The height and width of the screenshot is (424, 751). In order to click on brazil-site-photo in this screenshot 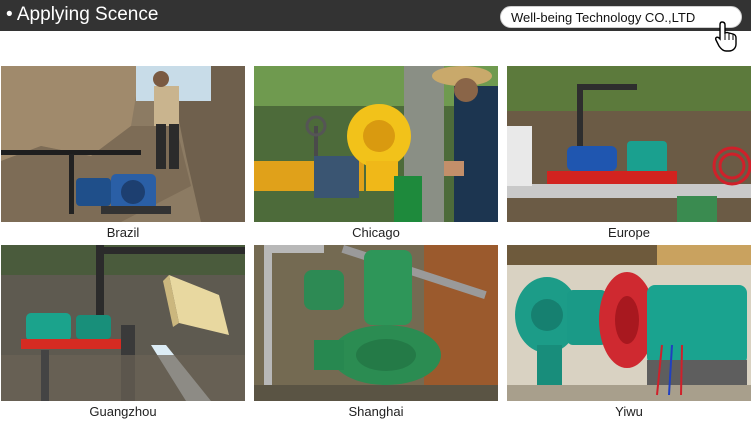, I will do `click(123, 144)`.